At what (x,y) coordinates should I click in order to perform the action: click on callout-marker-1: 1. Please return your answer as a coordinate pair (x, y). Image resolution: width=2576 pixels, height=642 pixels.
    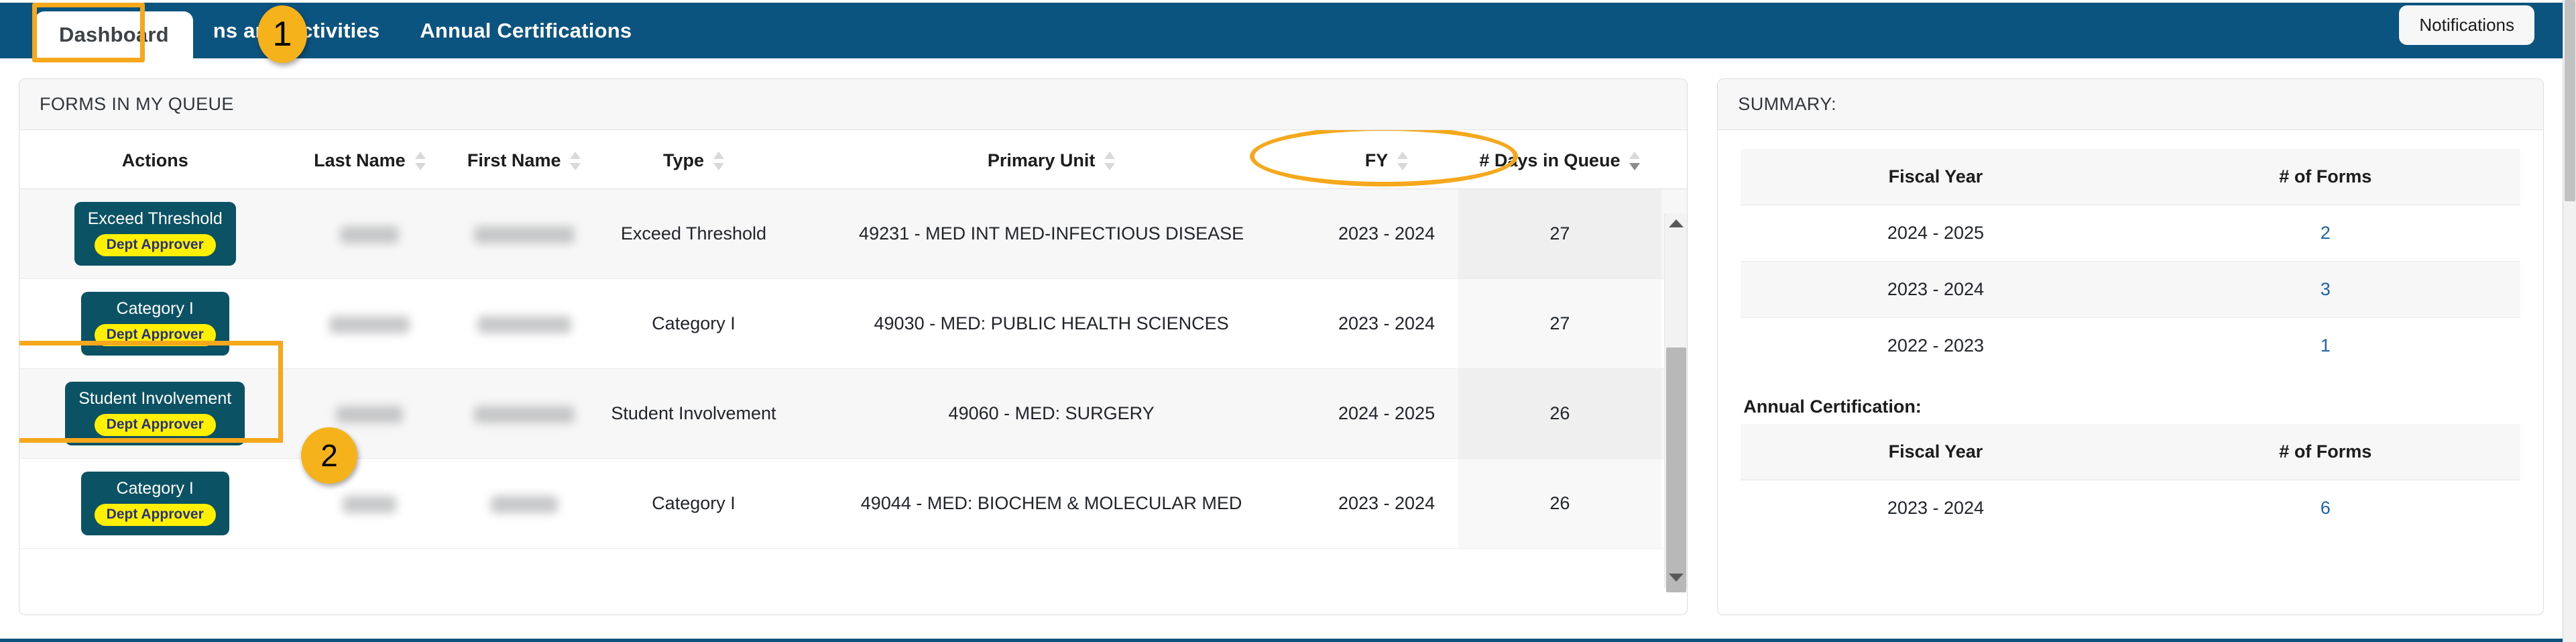
    Looking at the image, I should click on (282, 34).